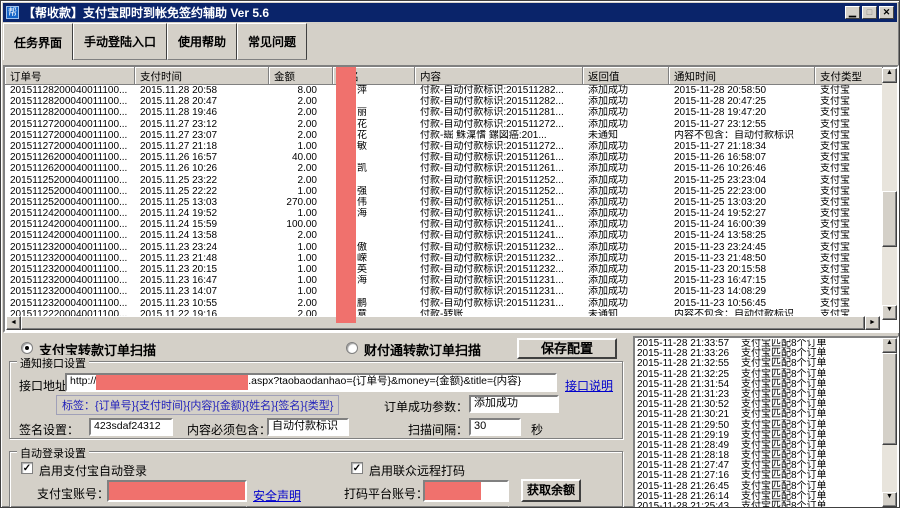 The image size is (900, 508). What do you see at coordinates (889, 399) in the screenshot?
I see `log-vscroll-thumb` at bounding box center [889, 399].